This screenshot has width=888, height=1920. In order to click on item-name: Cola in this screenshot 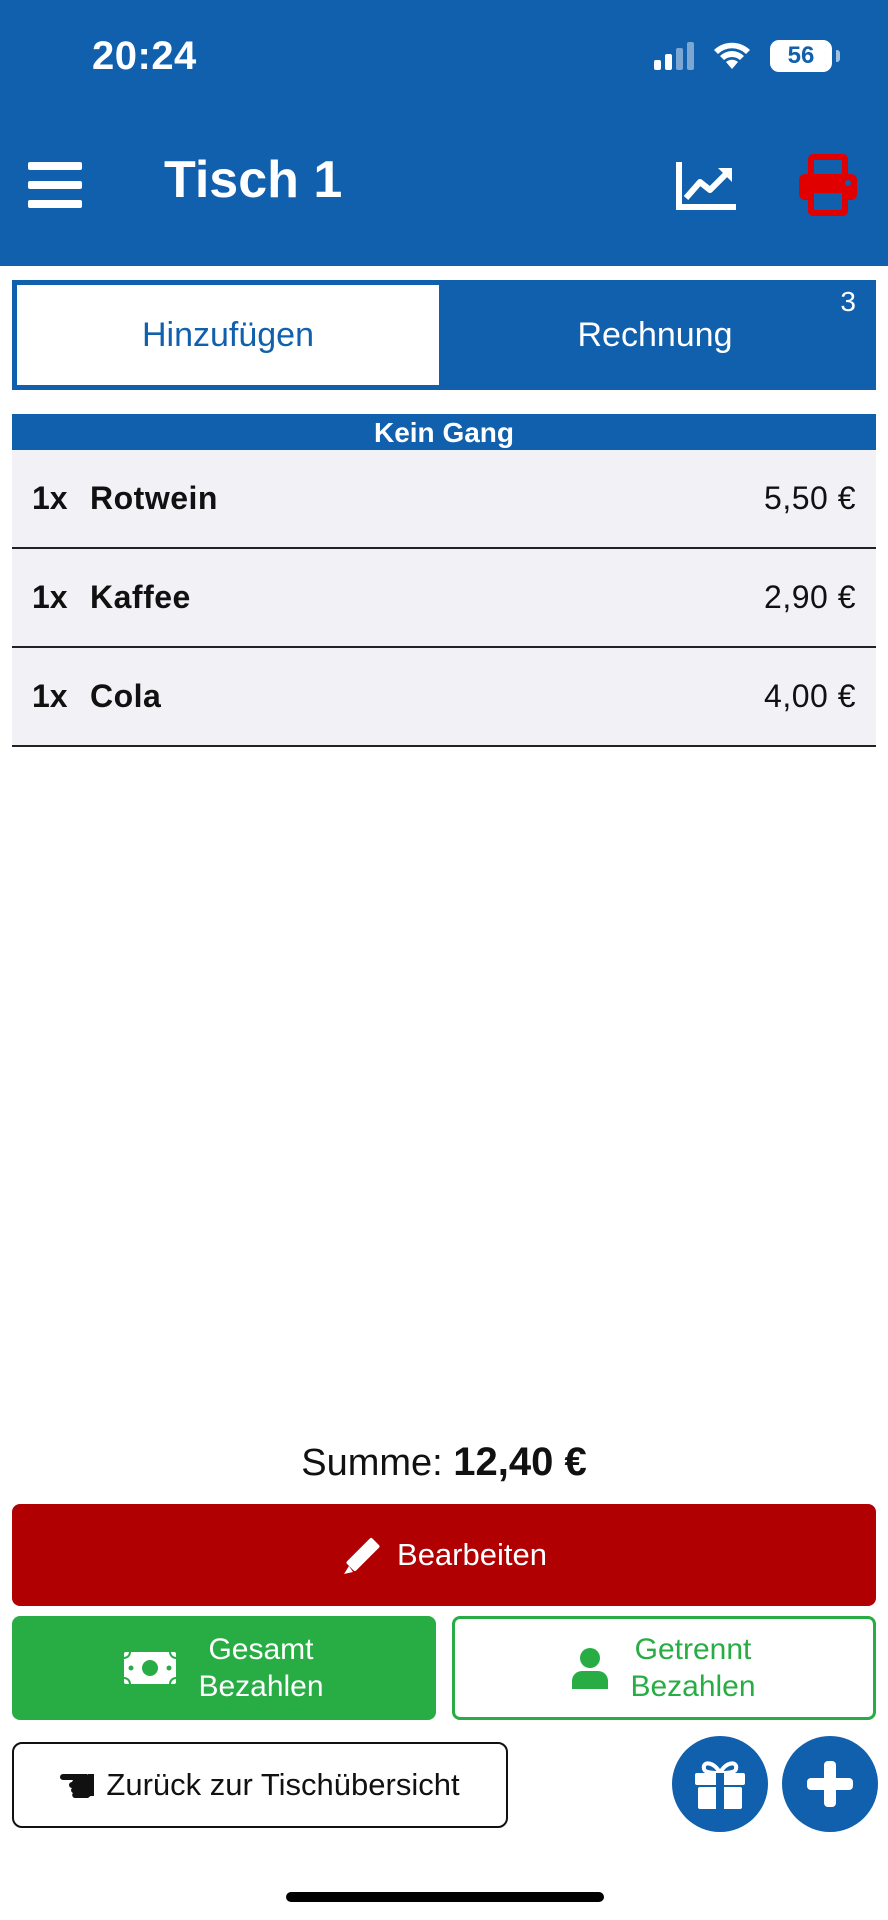, I will do `click(126, 696)`.